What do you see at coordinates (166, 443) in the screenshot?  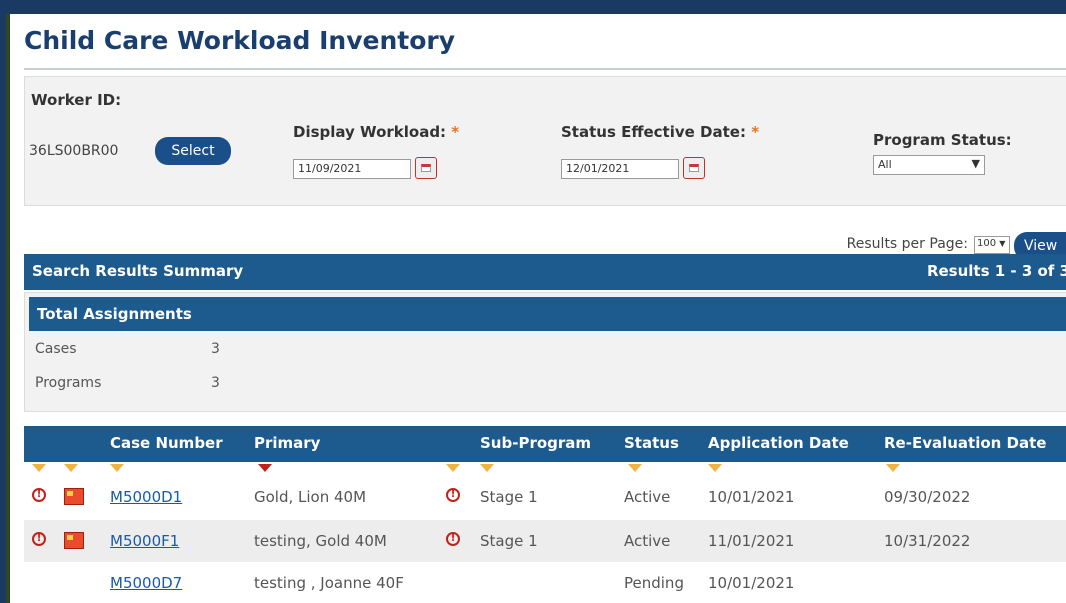 I see `col-case-number: Case Number` at bounding box center [166, 443].